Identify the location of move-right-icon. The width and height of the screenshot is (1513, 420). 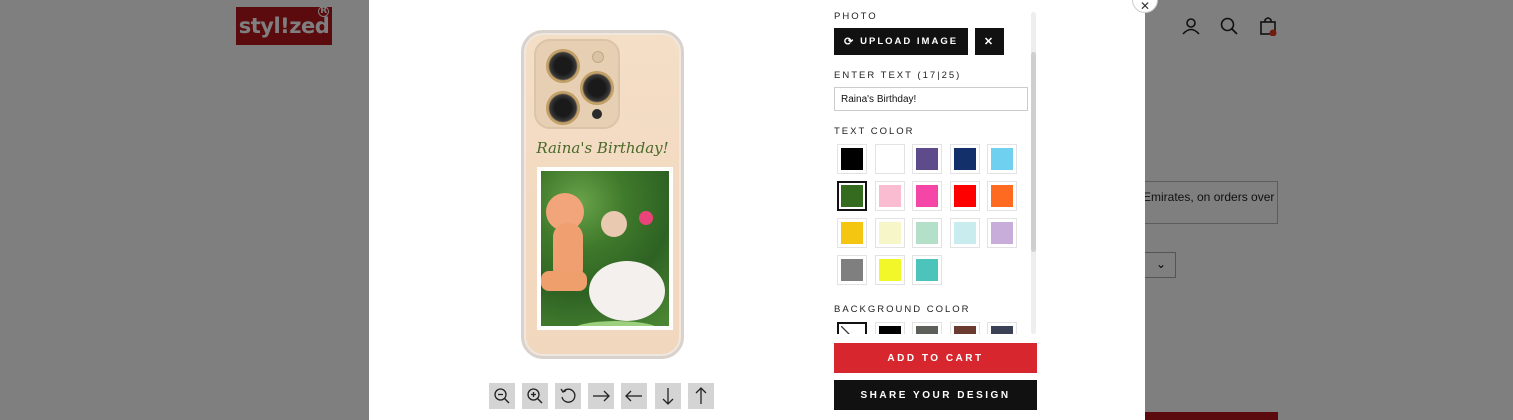
(601, 396).